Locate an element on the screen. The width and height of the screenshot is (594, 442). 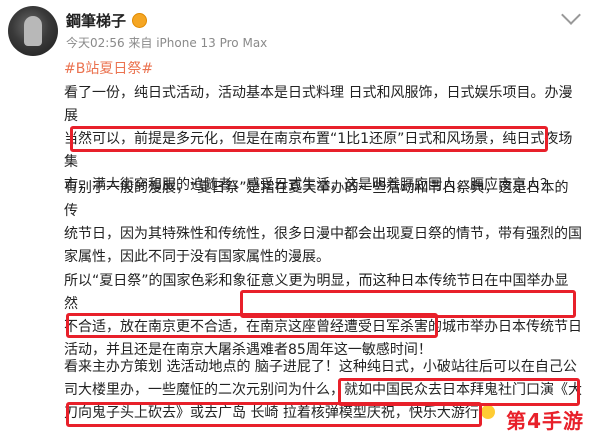
author-name-row: 鋼筆梯子 is located at coordinates (107, 20).